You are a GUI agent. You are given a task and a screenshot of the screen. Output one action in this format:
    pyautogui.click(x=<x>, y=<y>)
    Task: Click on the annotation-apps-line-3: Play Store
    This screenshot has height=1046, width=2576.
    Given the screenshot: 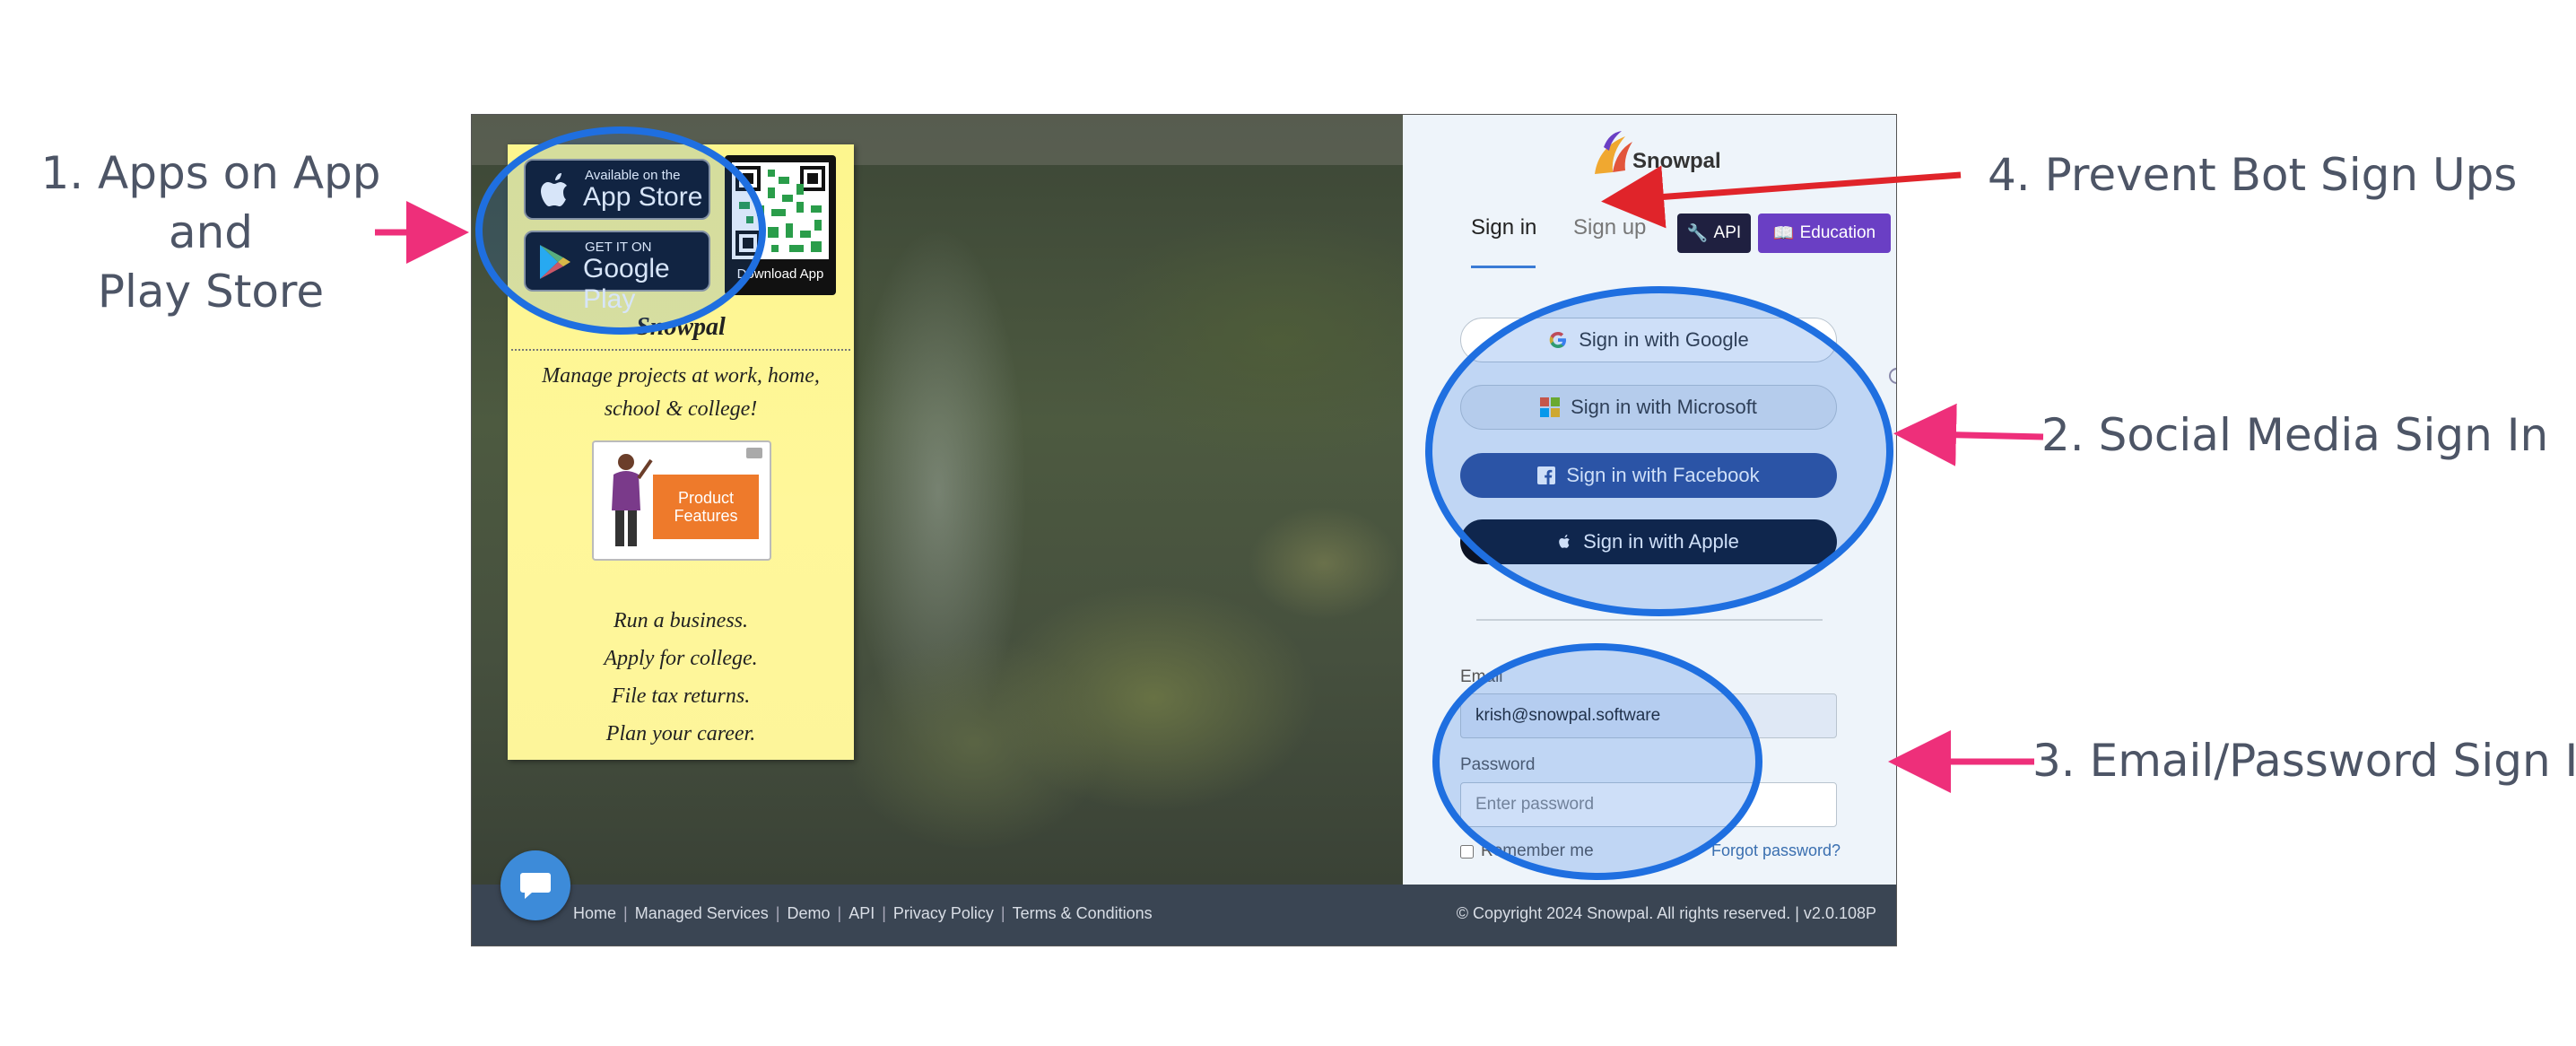 What is the action you would take?
    pyautogui.click(x=211, y=292)
    